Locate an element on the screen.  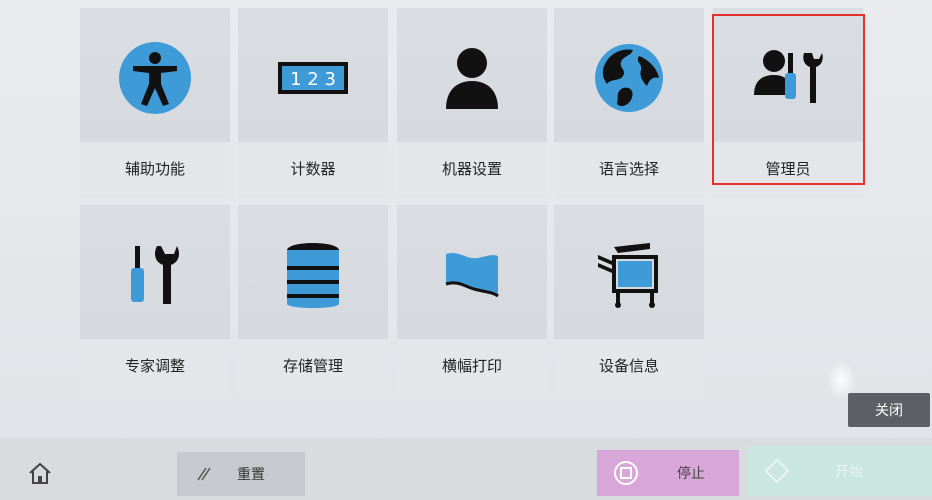
tile-device-info: 设备信息 is located at coordinates (629, 300).